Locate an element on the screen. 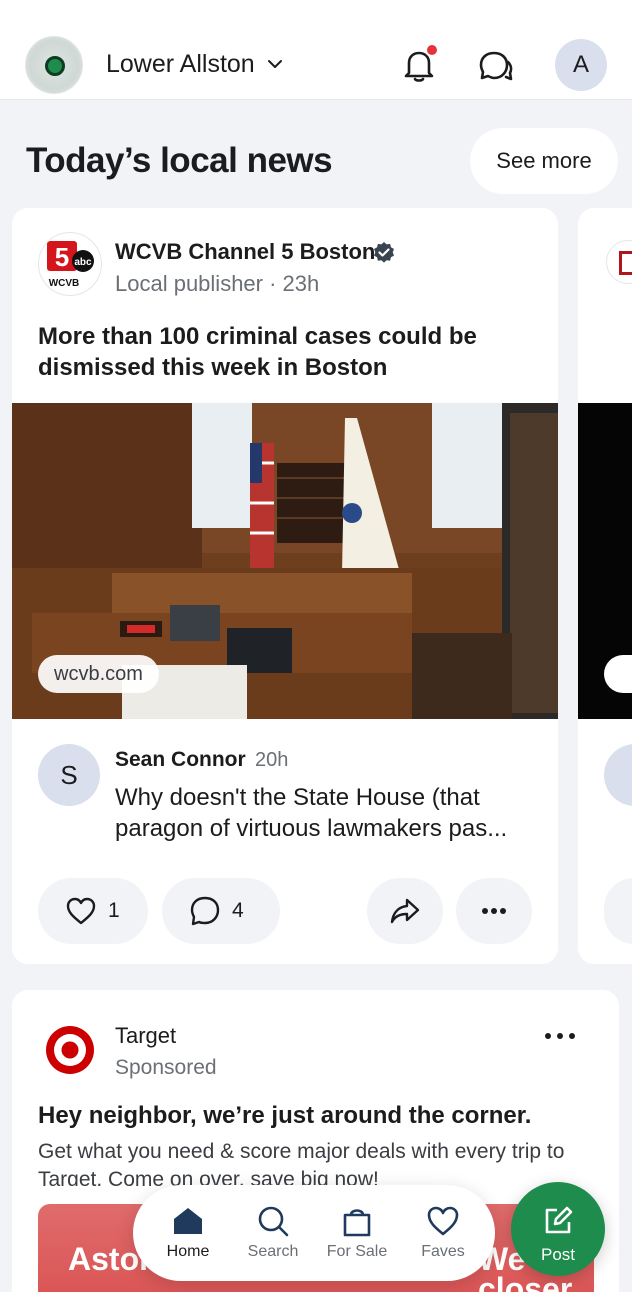  comment-count: 4 is located at coordinates (238, 910).